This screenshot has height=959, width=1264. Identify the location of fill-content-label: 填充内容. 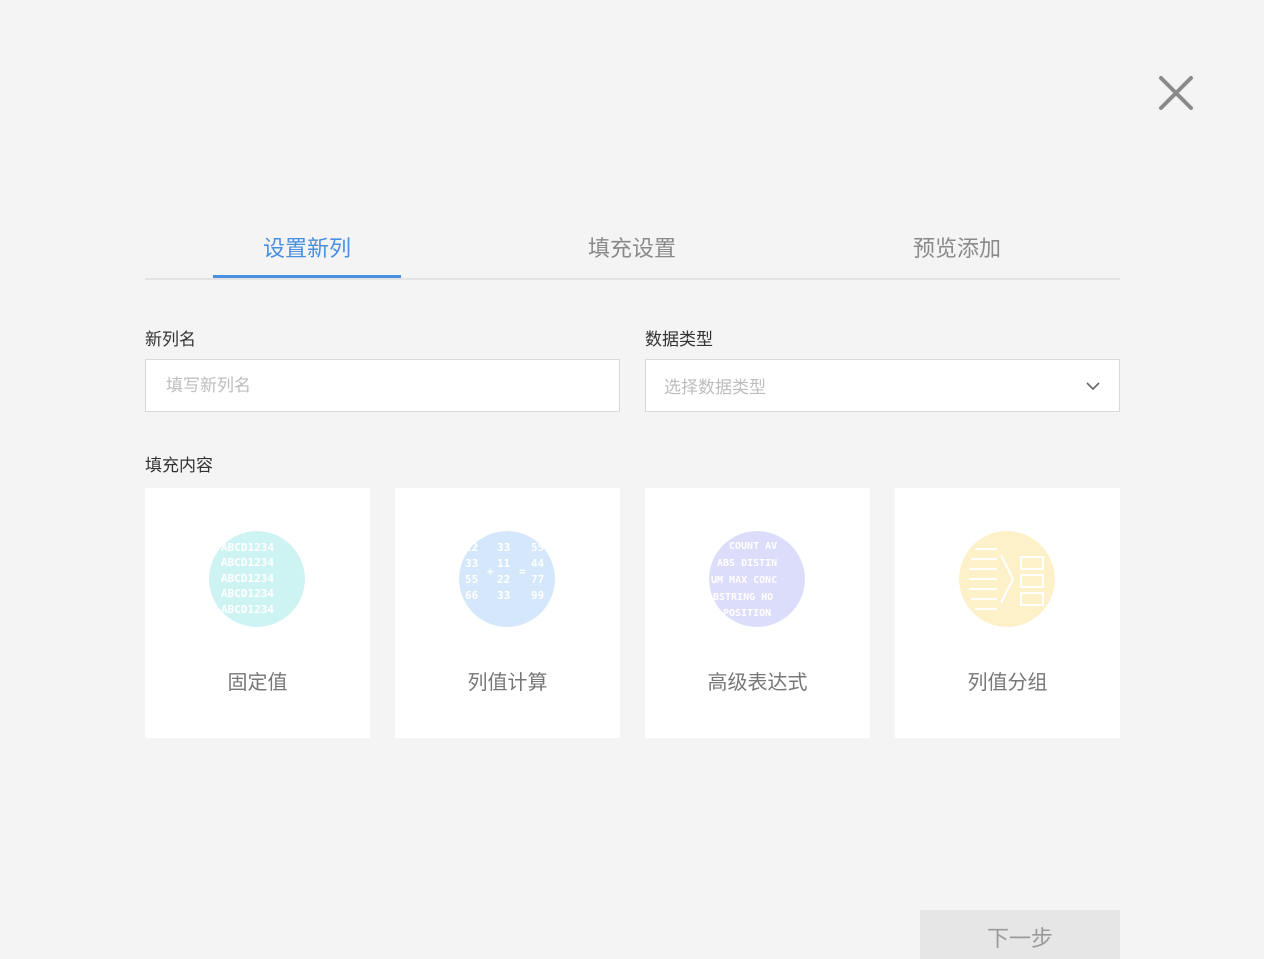
(179, 466).